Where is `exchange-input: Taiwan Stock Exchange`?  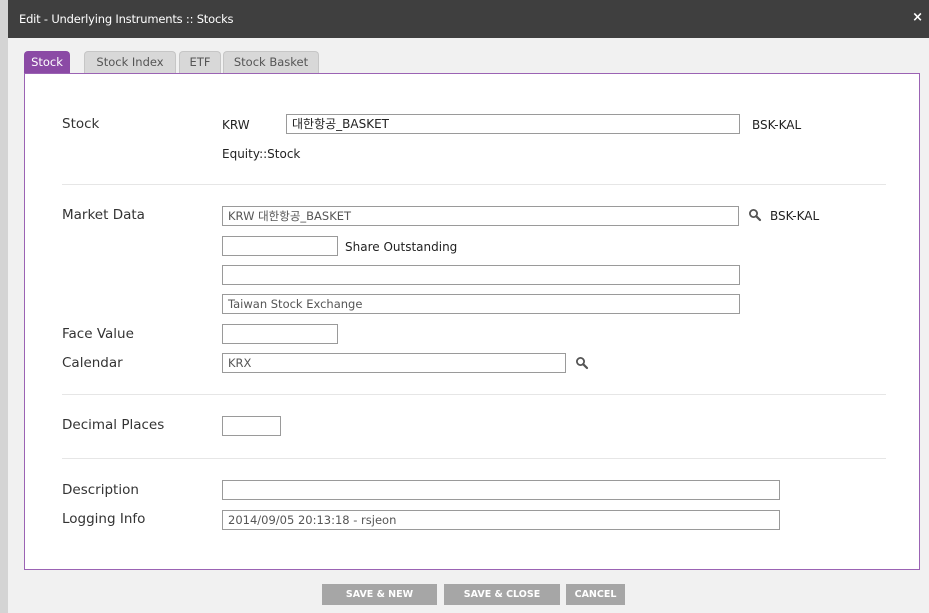
exchange-input: Taiwan Stock Exchange is located at coordinates (481, 304).